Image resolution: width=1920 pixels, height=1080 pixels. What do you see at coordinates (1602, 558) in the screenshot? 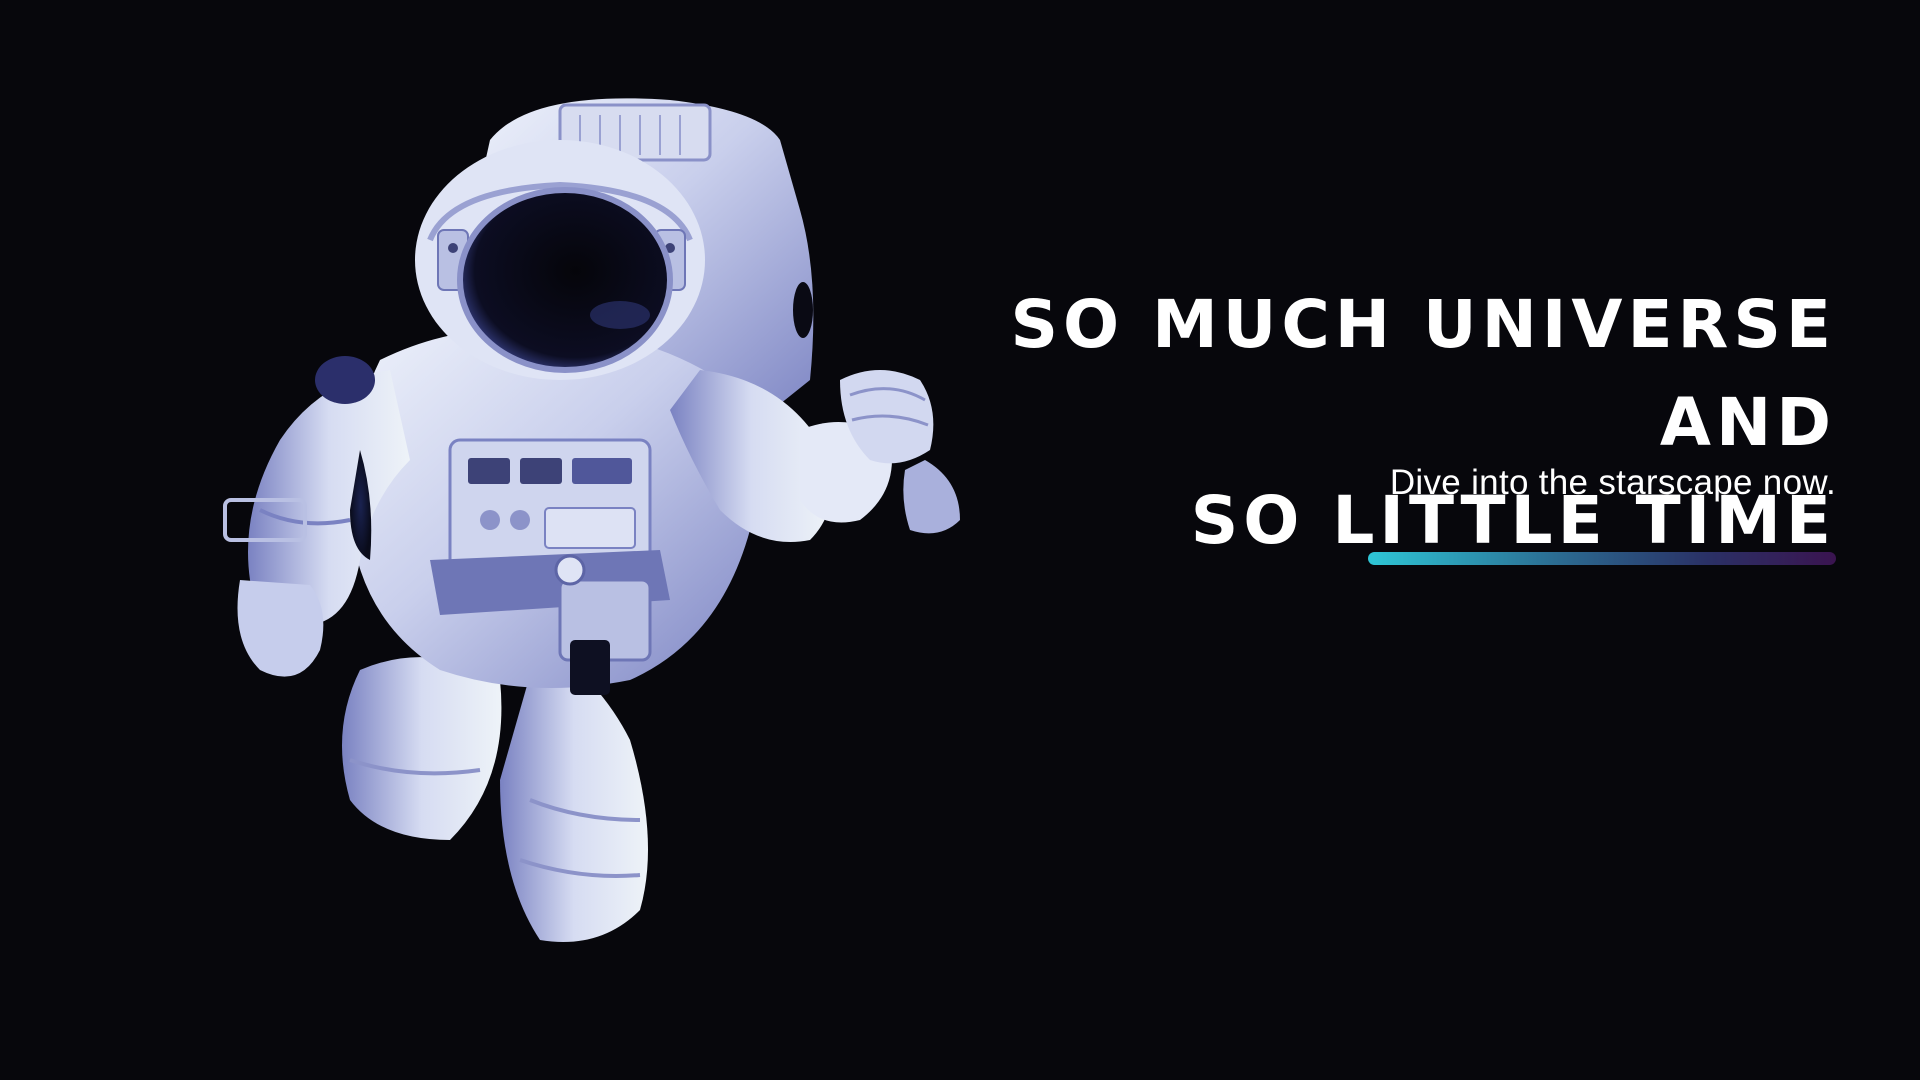
I see `accent-gradient-bar` at bounding box center [1602, 558].